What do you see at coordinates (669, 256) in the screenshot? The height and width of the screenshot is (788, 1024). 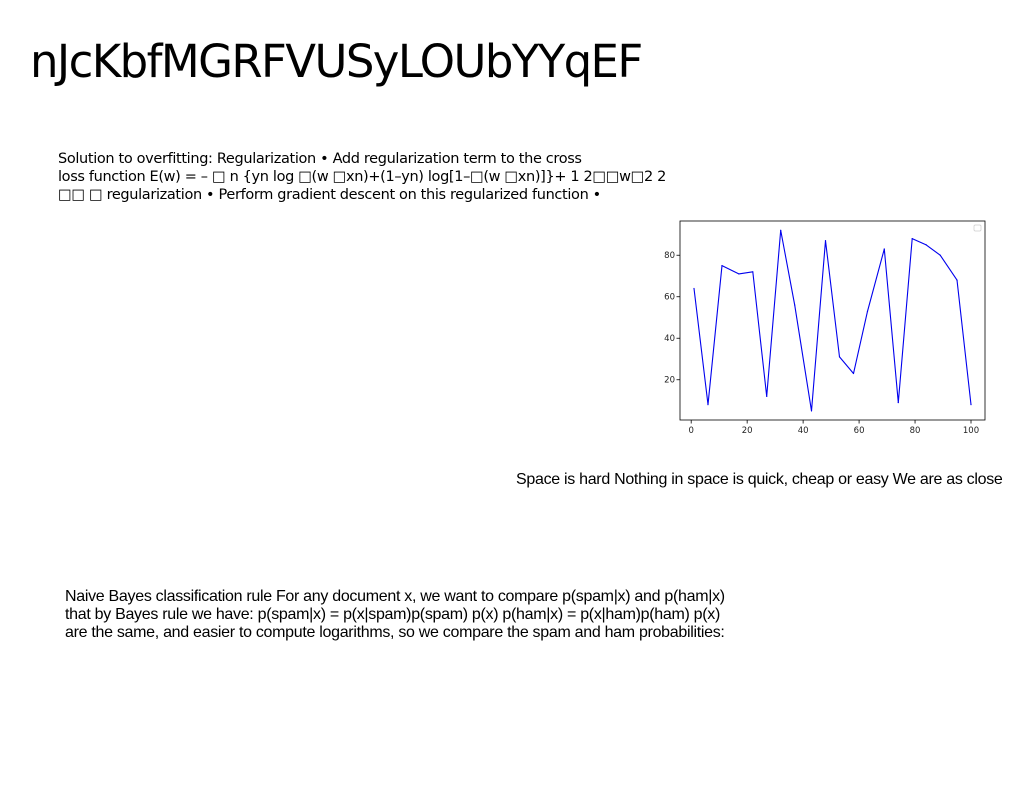 I see `y-tick-label: 80` at bounding box center [669, 256].